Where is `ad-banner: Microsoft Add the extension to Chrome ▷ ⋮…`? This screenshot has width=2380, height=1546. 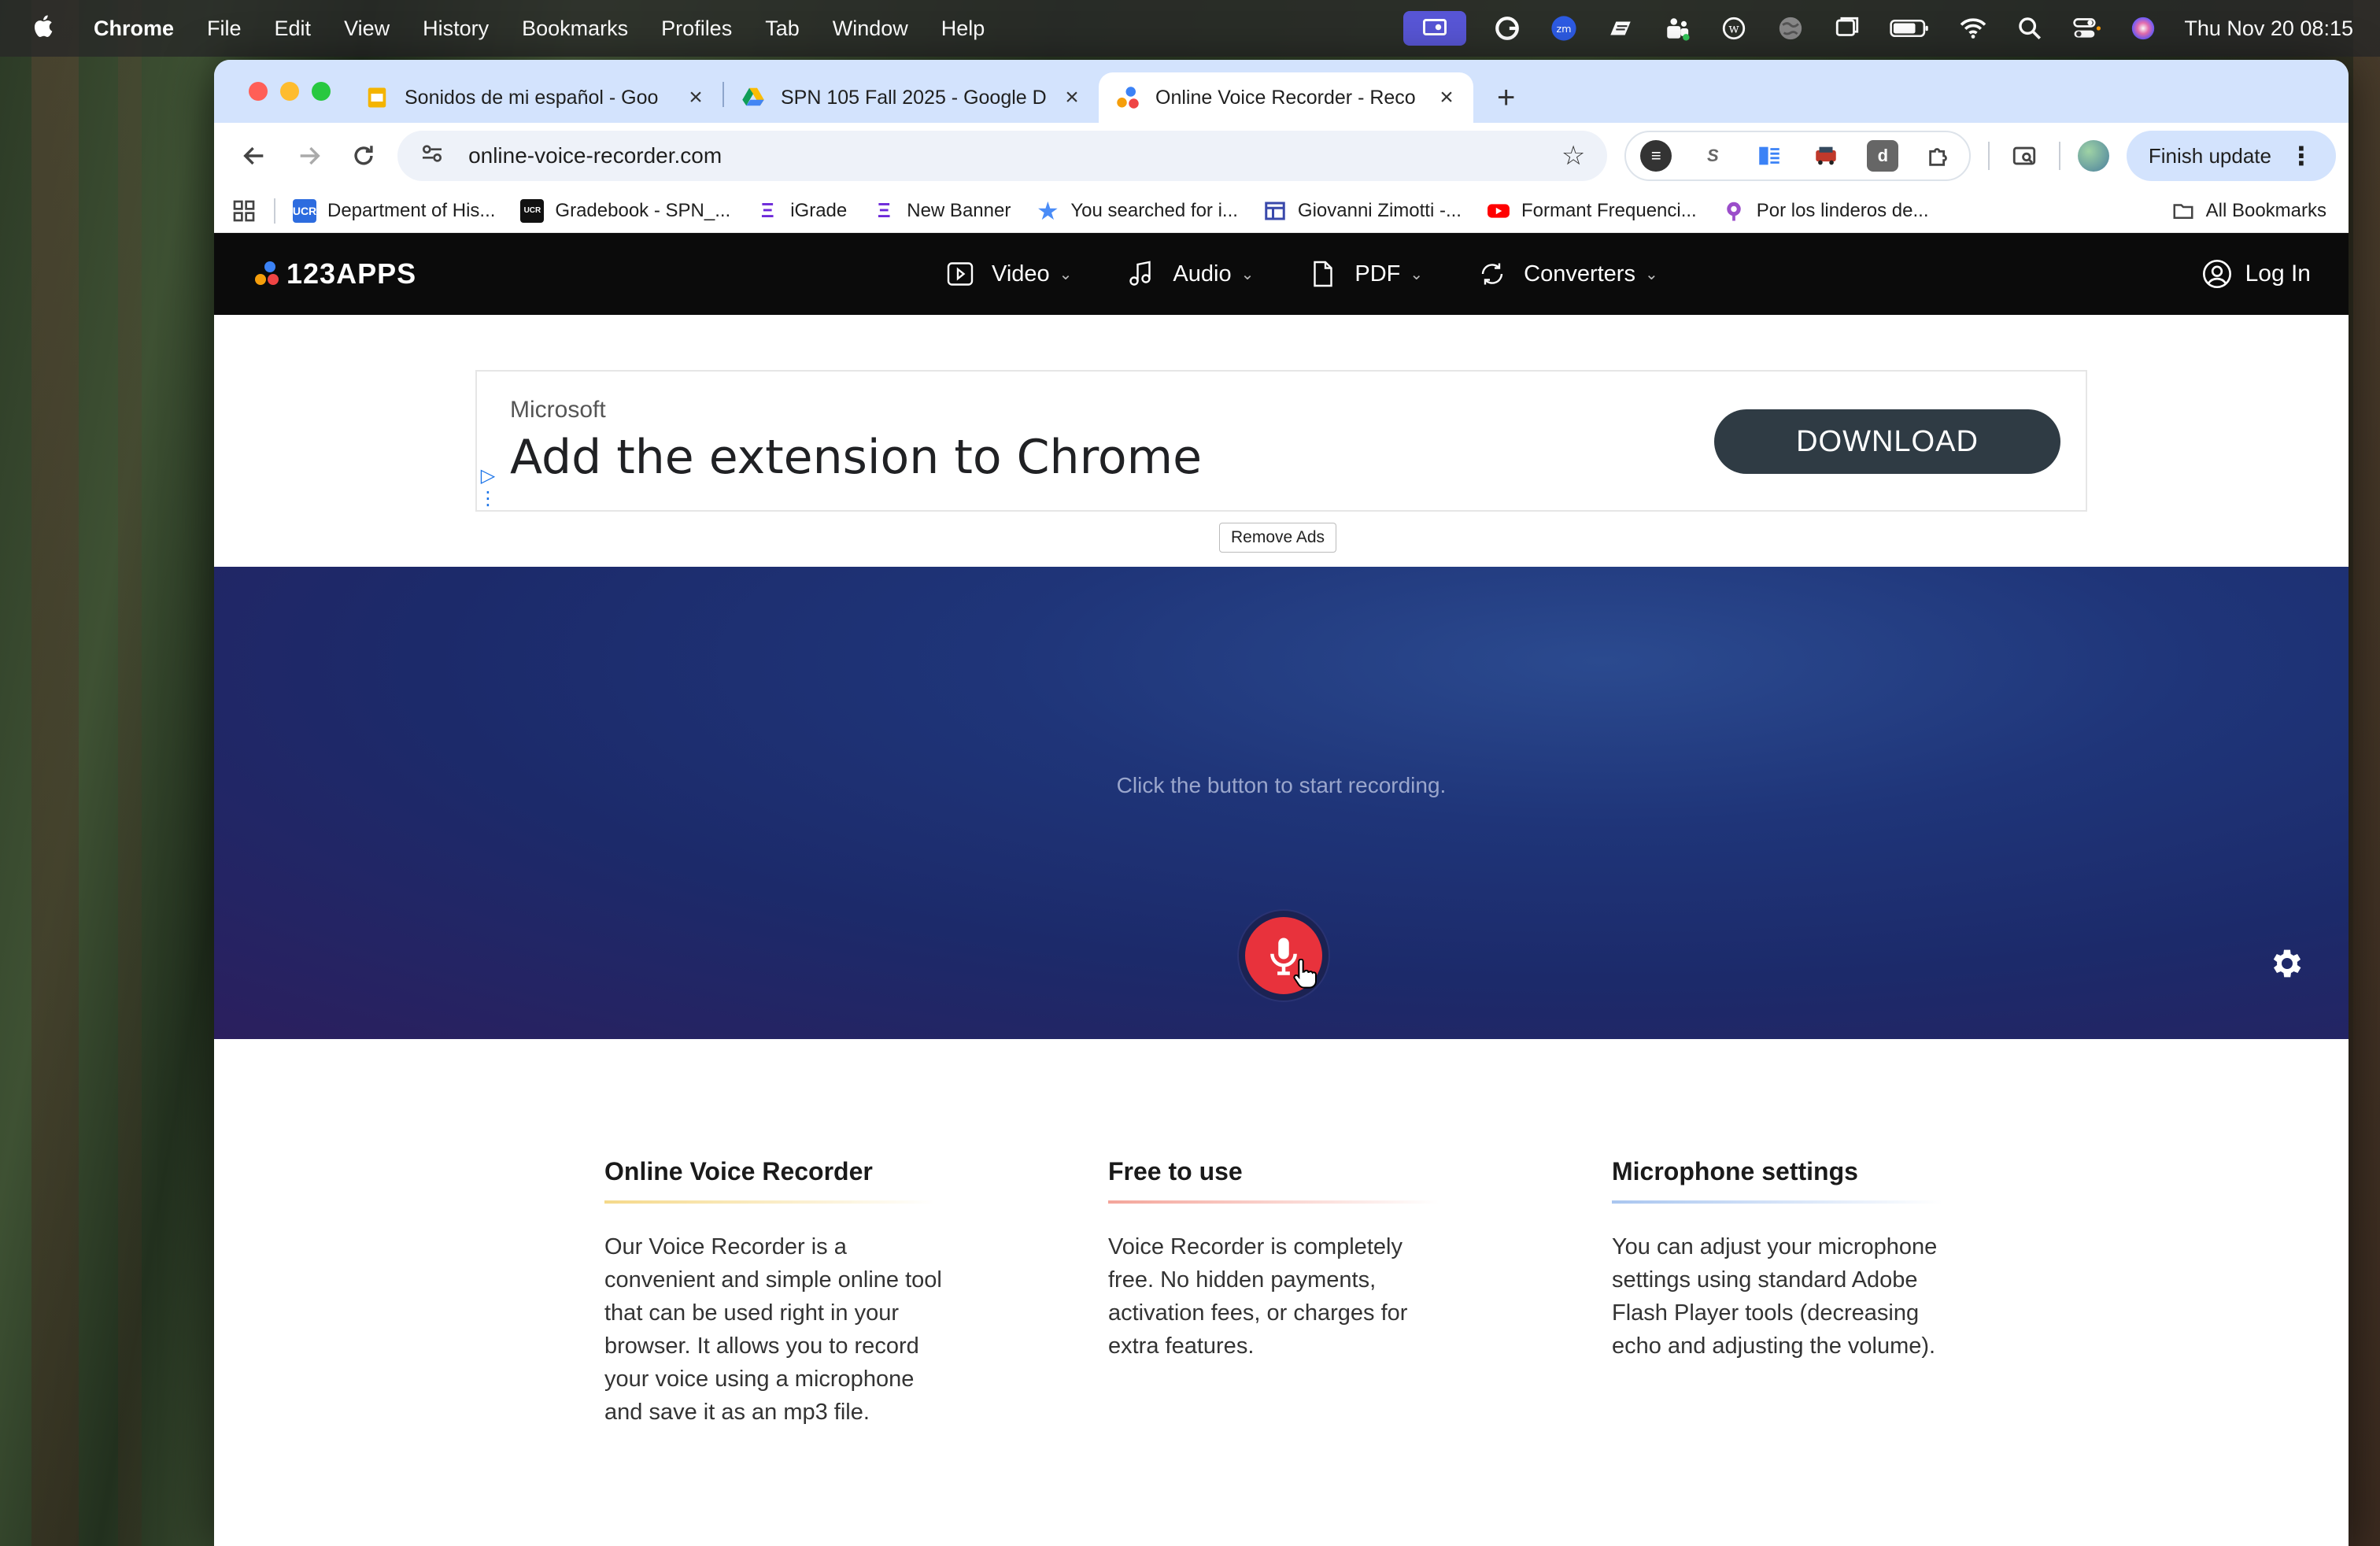 ad-banner: Microsoft Add the extension to Chrome ▷ ⋮… is located at coordinates (1281, 441).